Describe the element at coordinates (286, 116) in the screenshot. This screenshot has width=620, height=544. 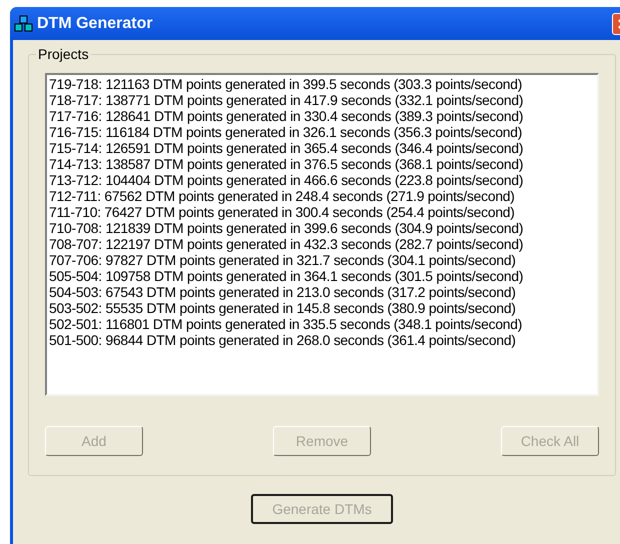
I see `list-item: 717-716: 128641 DTM points generated in 330.4 seconds (389.3 points/second)` at that location.